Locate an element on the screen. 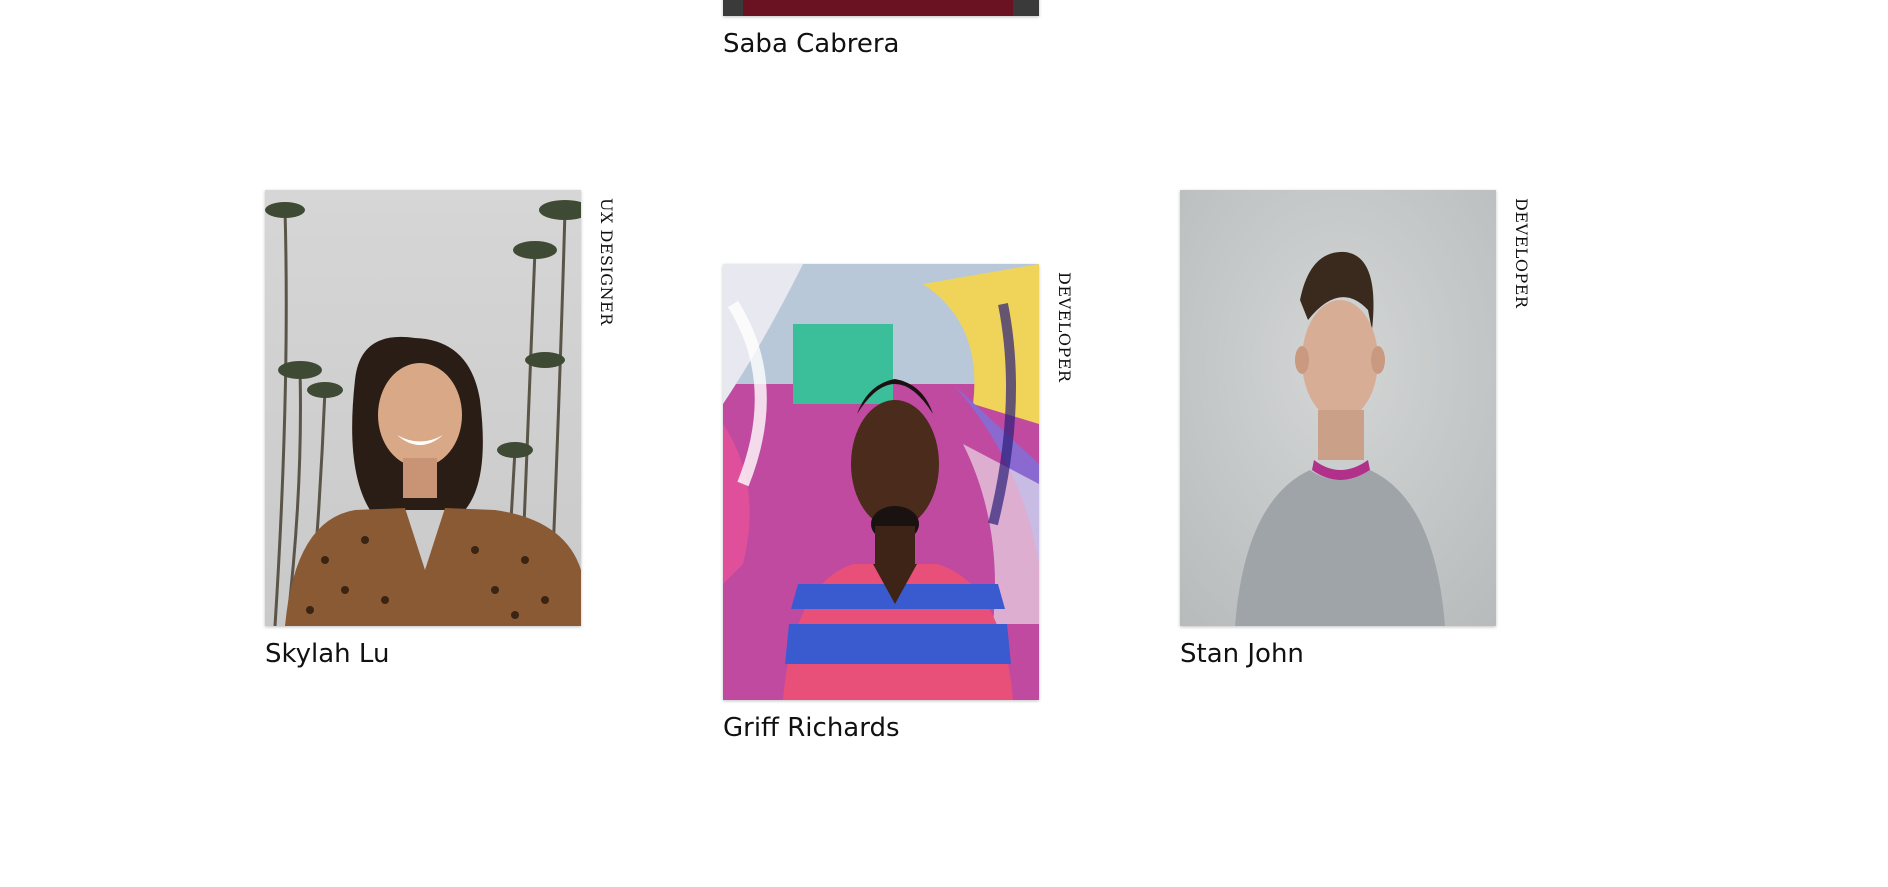  team-card-saba: Saba Cabrera is located at coordinates (881, 30).